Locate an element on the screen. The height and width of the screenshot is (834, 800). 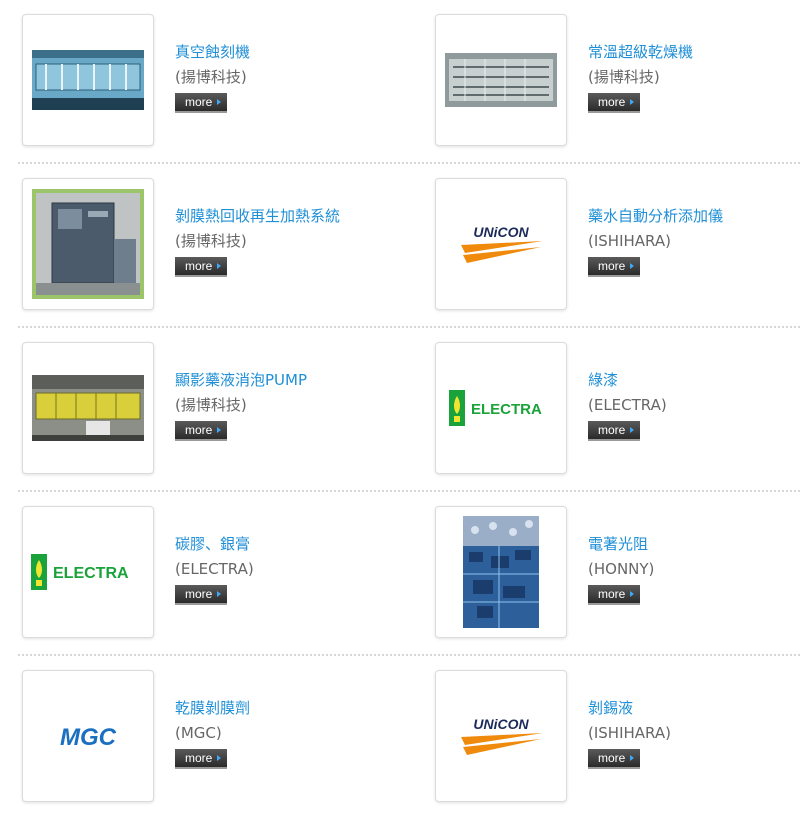
product-title: 顯影藥液消泡PUMP is located at coordinates (241, 380).